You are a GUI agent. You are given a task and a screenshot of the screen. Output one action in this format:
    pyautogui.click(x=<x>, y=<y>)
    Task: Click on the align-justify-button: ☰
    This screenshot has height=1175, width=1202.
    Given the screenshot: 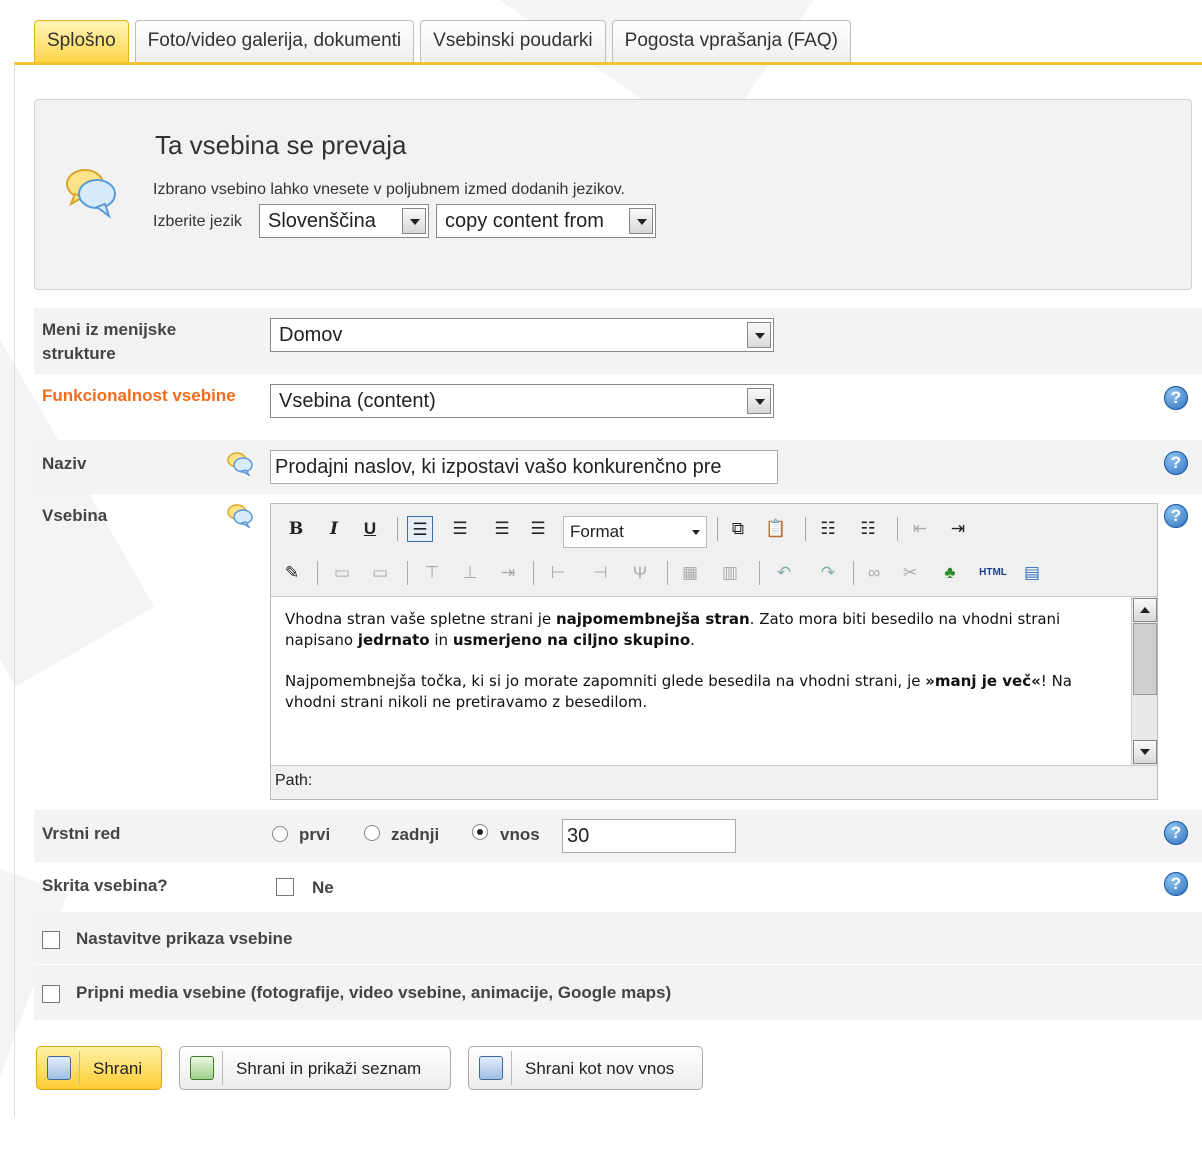 What is the action you would take?
    pyautogui.click(x=538, y=529)
    